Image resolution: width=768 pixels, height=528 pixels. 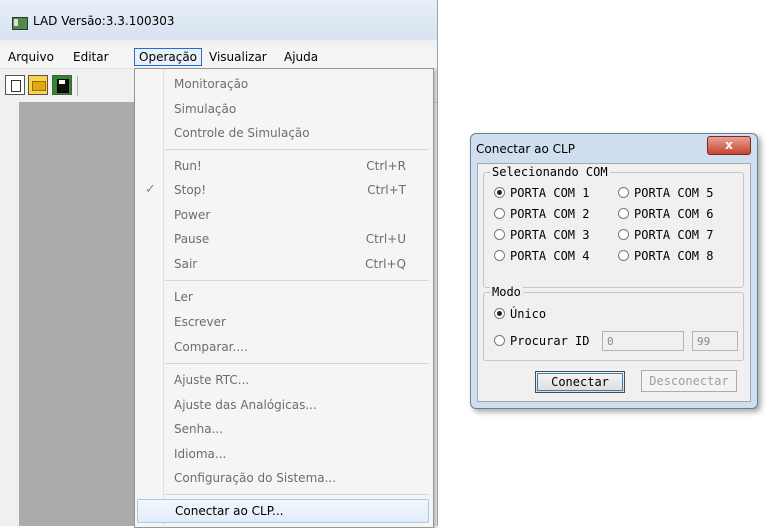 What do you see at coordinates (168, 57) in the screenshot?
I see `menu-operacao: Operação` at bounding box center [168, 57].